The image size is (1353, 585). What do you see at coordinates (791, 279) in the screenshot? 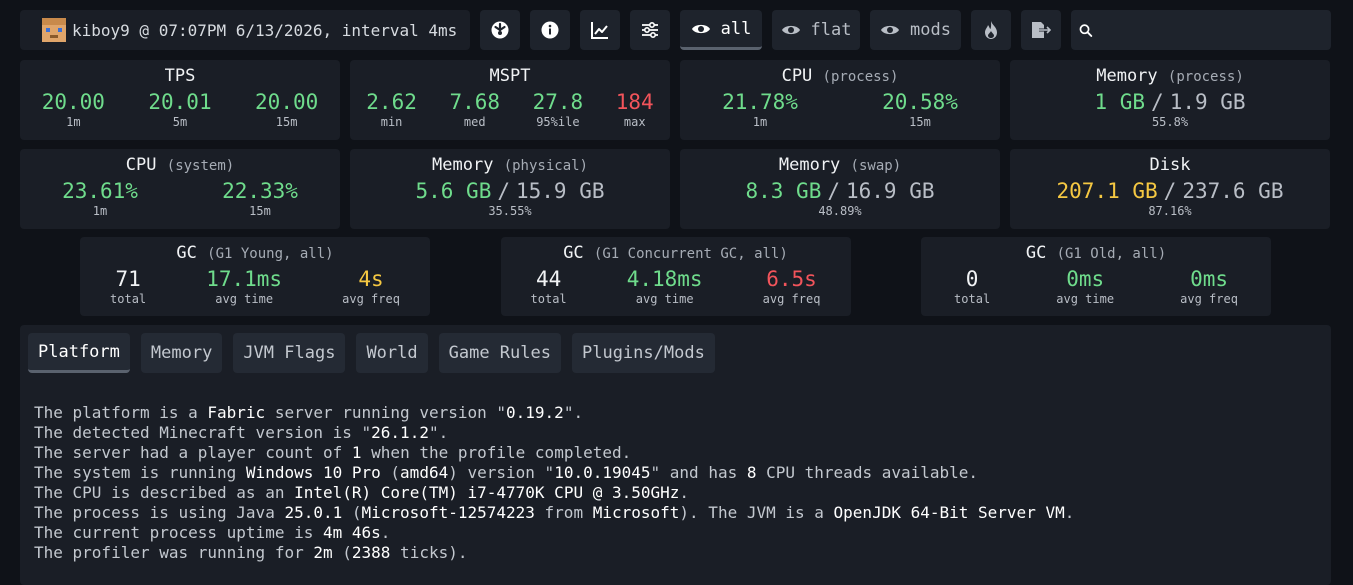
I see `gc-avg-freq: 6.5s` at bounding box center [791, 279].